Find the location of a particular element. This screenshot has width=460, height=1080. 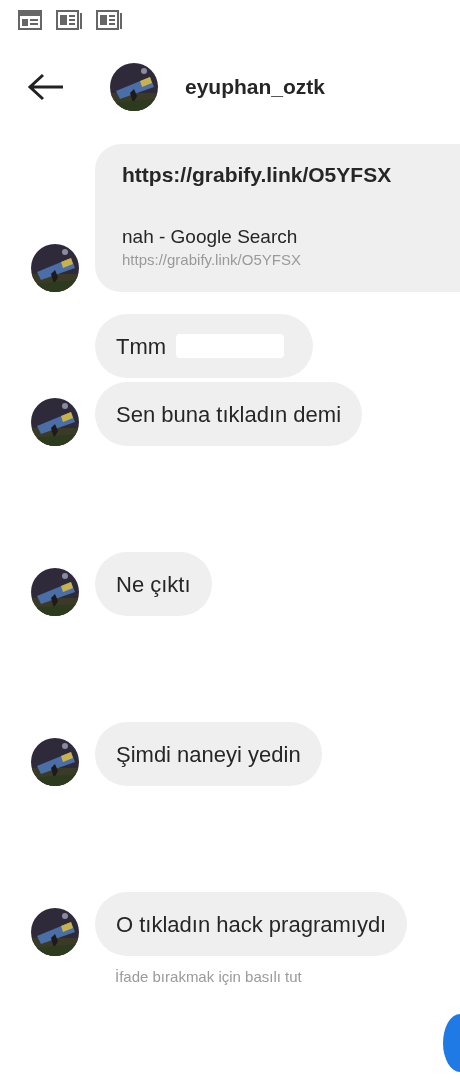

back-arrow-icon is located at coordinates (46, 87).